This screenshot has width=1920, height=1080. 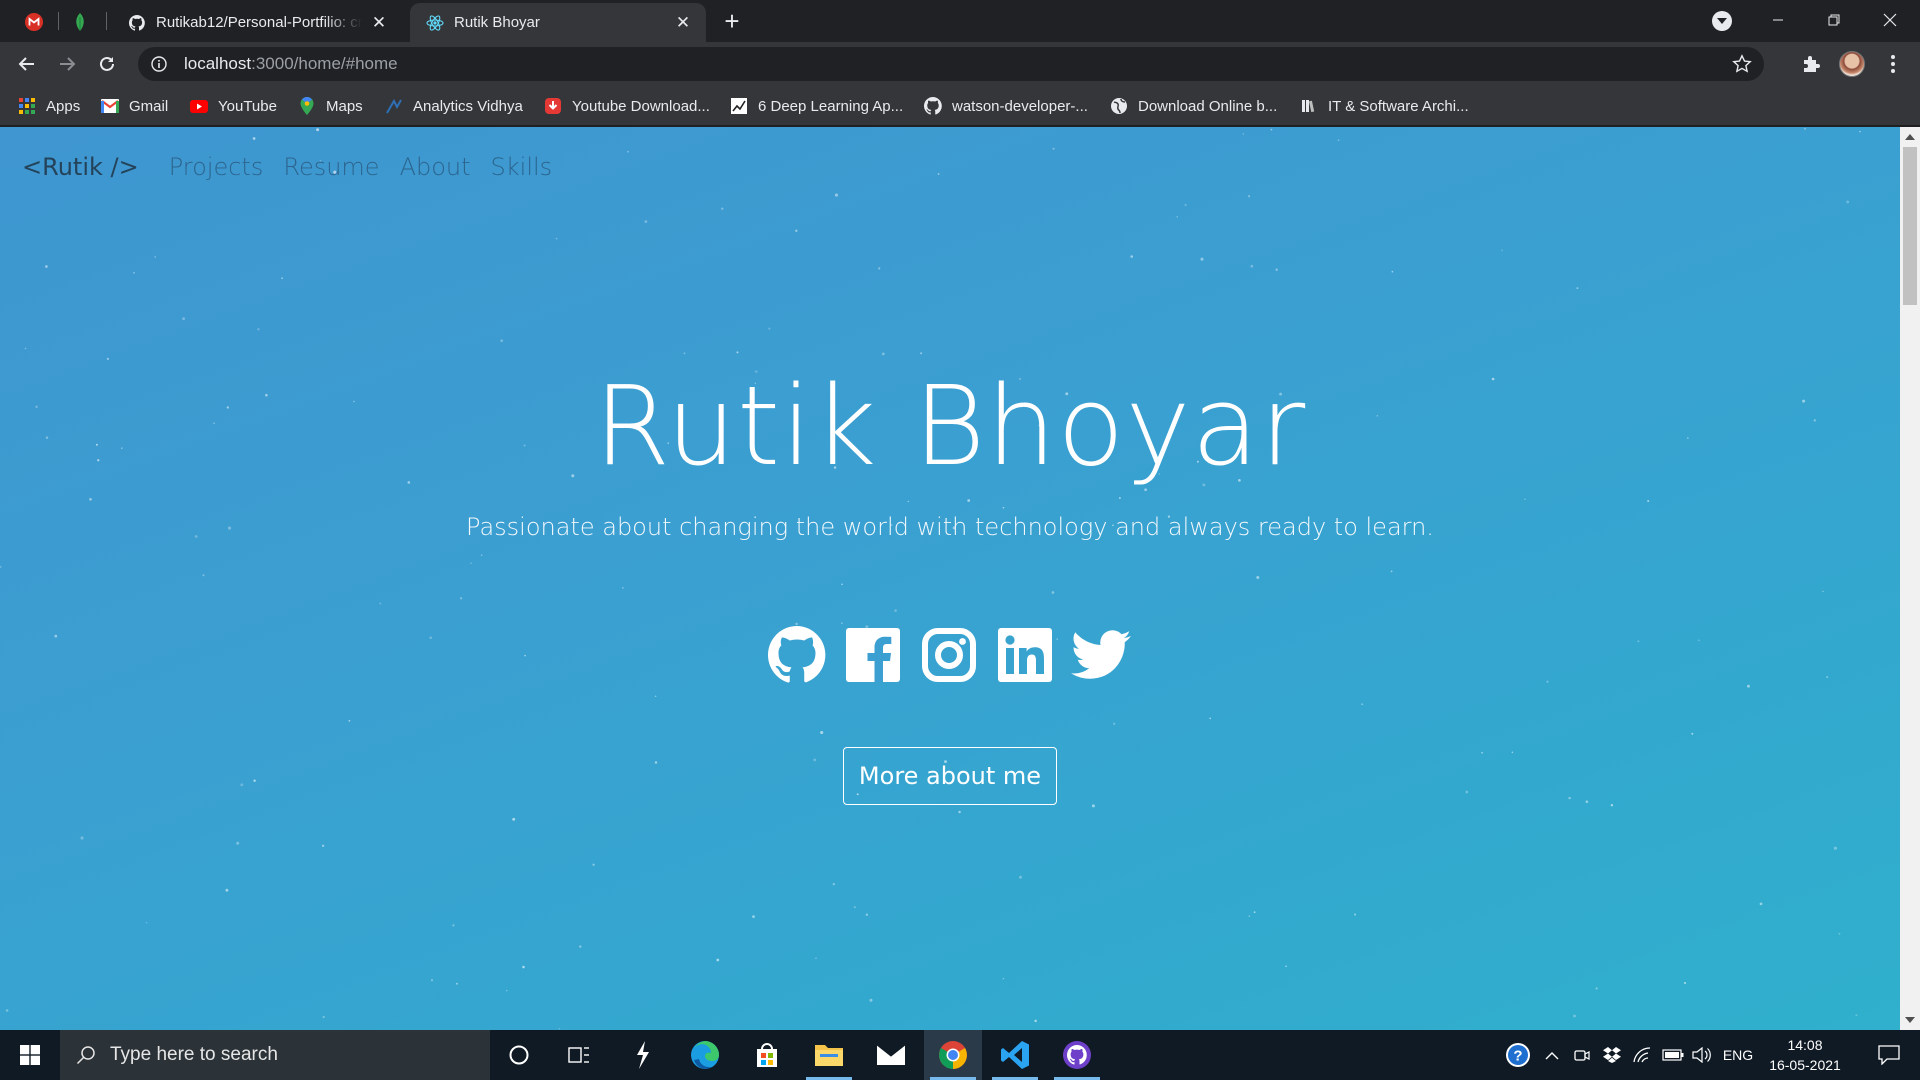 What do you see at coordinates (558, 22) in the screenshot?
I see `tab-rutik-bhoyar: Rutik Bhoyar ✕` at bounding box center [558, 22].